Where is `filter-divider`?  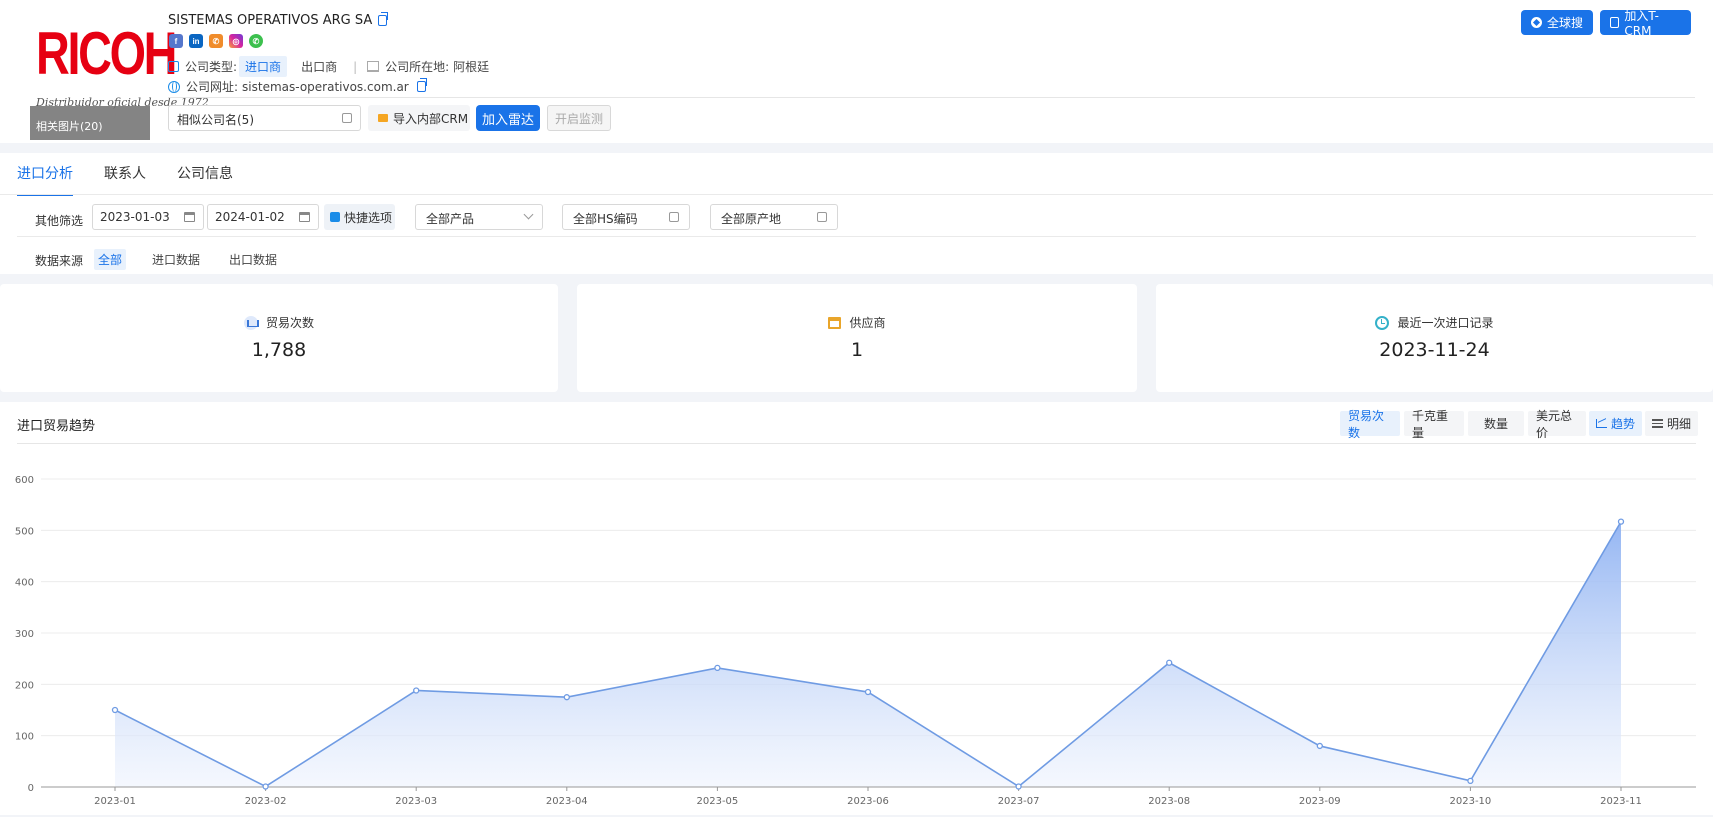
filter-divider is located at coordinates (856, 236).